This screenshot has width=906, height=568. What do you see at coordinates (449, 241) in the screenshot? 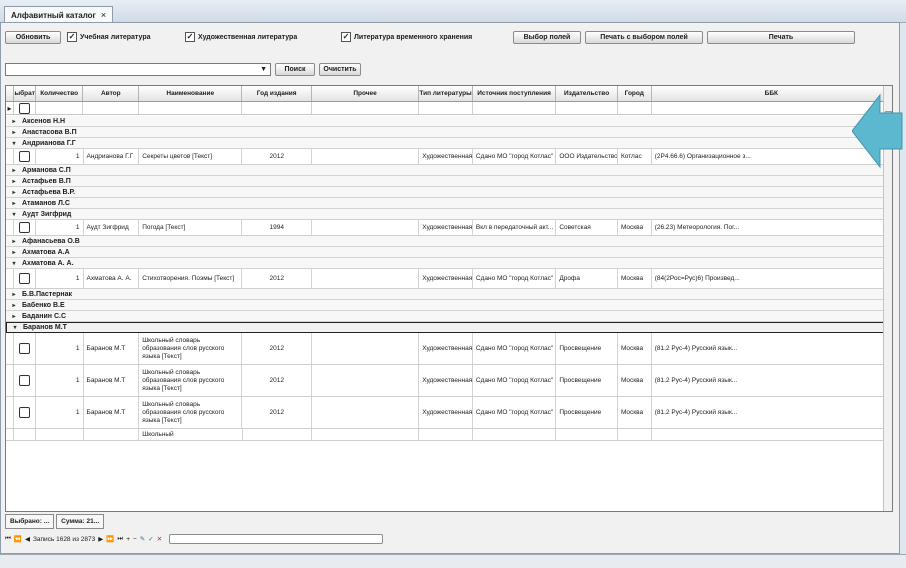
I see `group-row: ▸ Афанасьева О.В` at bounding box center [449, 241].